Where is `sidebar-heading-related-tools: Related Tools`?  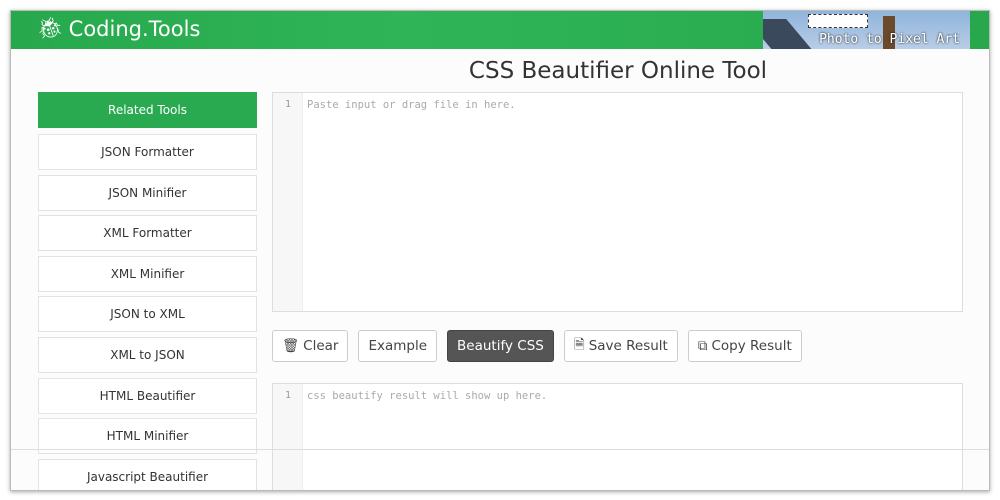 sidebar-heading-related-tools: Related Tools is located at coordinates (147, 110).